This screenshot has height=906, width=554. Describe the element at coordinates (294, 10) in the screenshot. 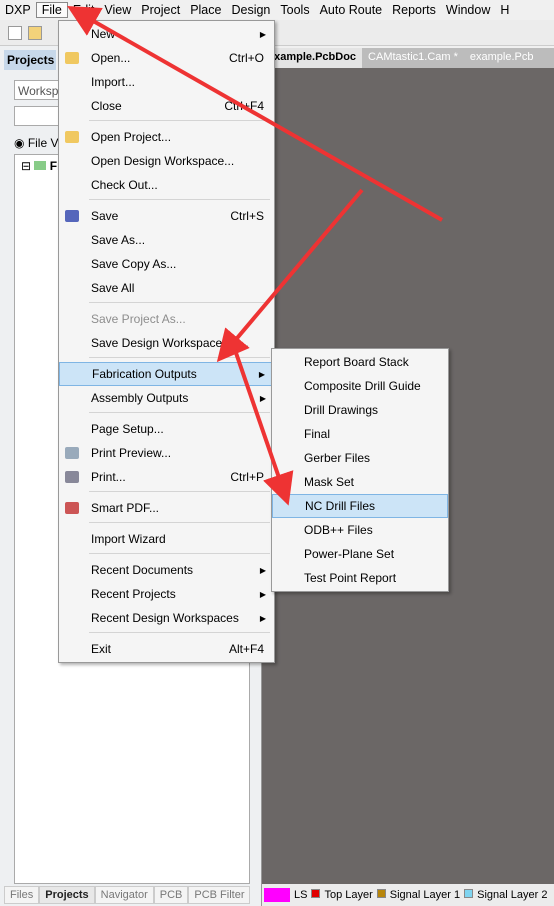

I see `menu-tools: Tools` at that location.